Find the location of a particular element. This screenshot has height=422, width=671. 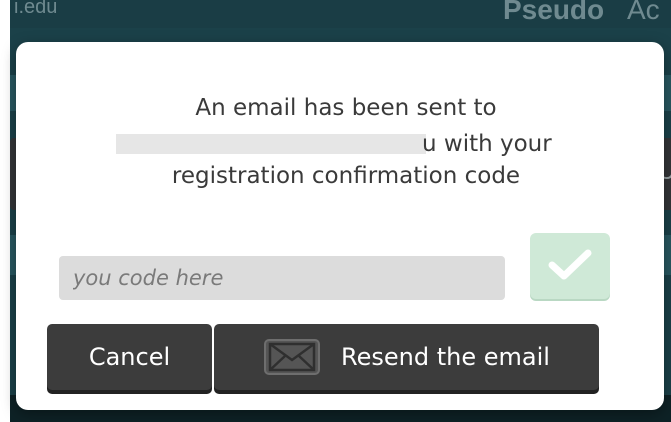

resend-button-label: Resend the email is located at coordinates (445, 357).